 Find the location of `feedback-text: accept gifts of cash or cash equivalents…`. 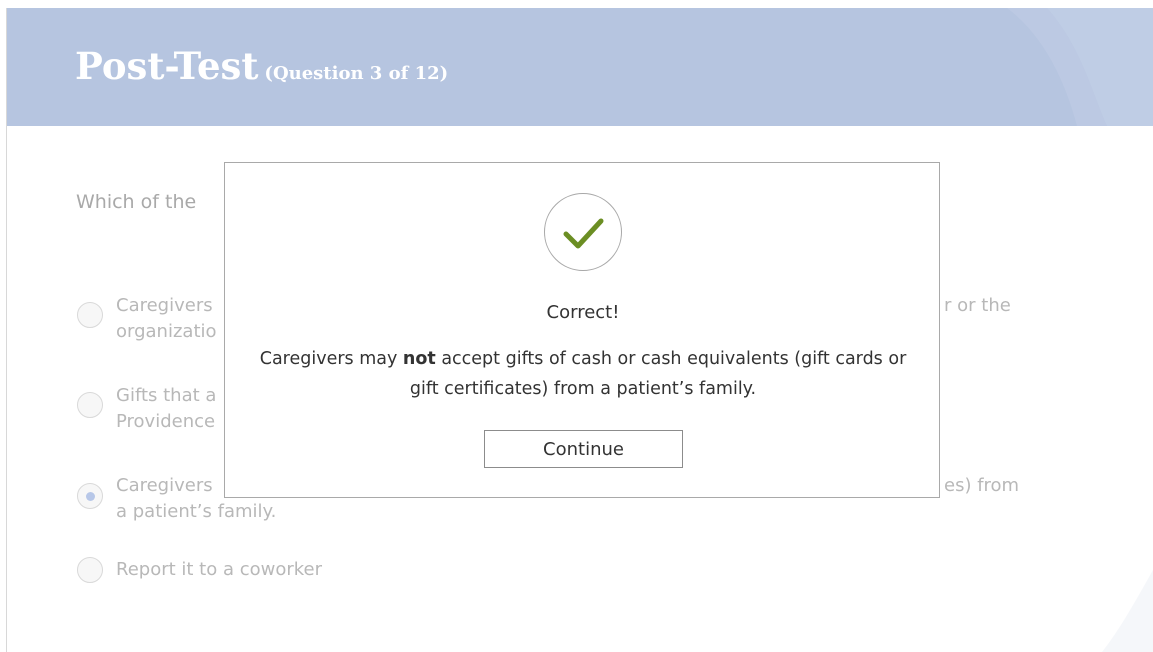

feedback-text: accept gifts of cash or cash equivalents… is located at coordinates (658, 374).